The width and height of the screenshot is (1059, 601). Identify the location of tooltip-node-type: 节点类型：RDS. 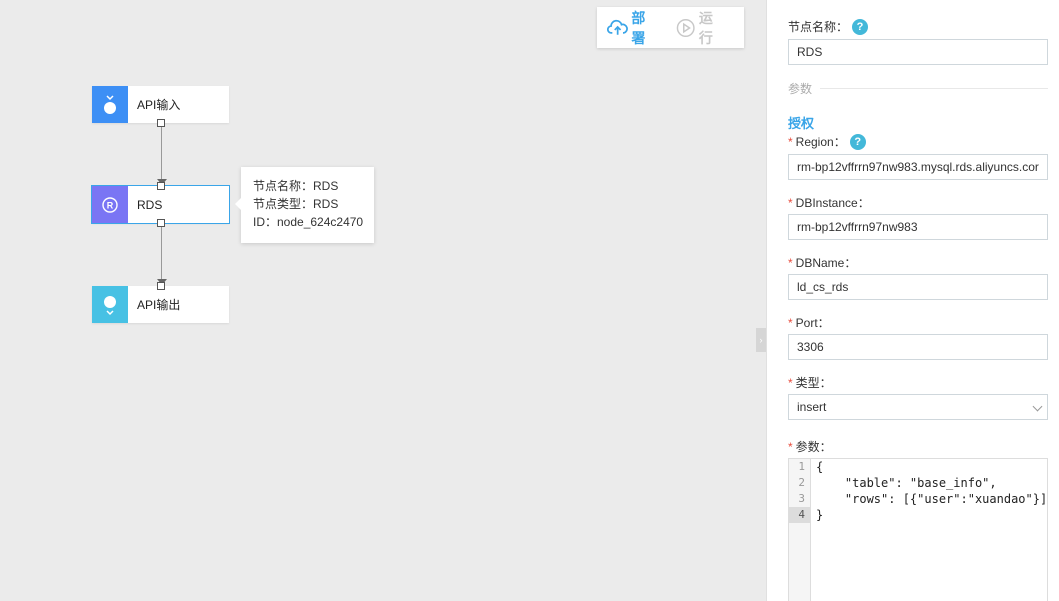
(296, 204).